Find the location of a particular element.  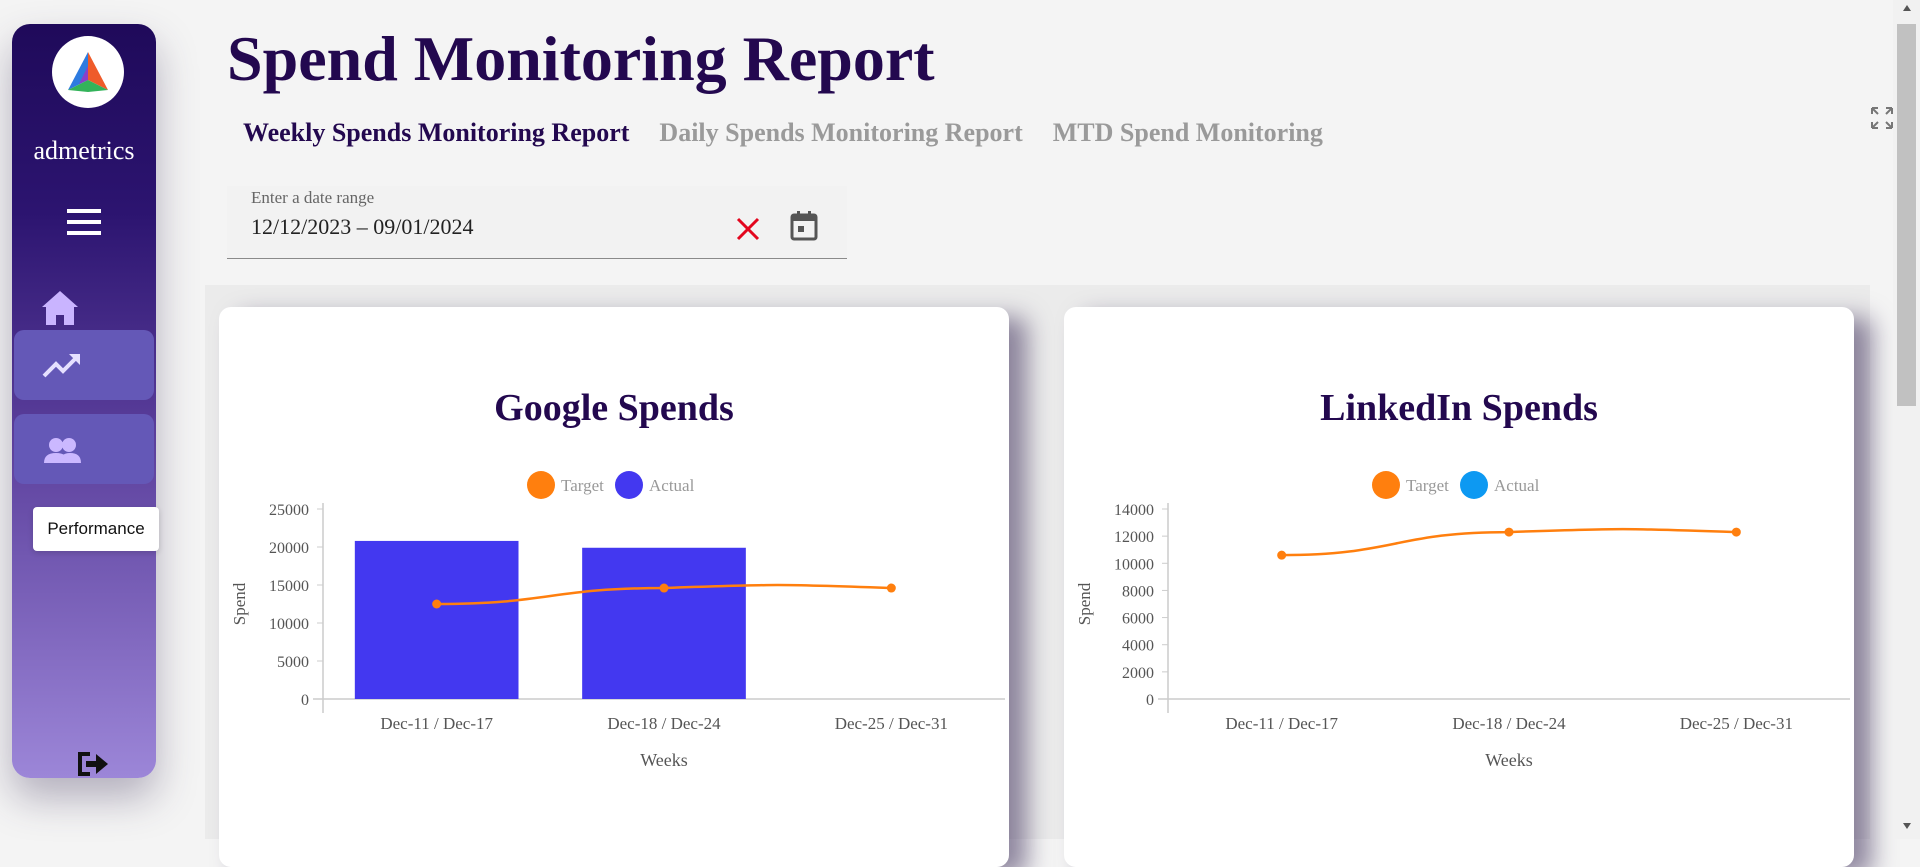

scroll-down-icon is located at coordinates (1907, 826).